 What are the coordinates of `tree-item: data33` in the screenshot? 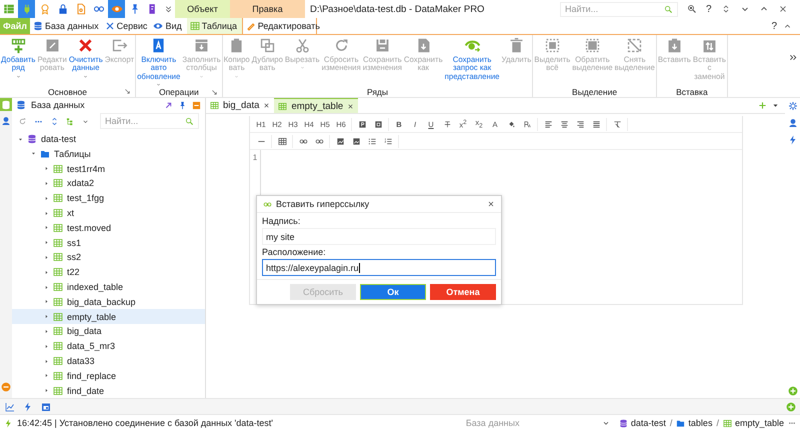 It's located at (108, 361).